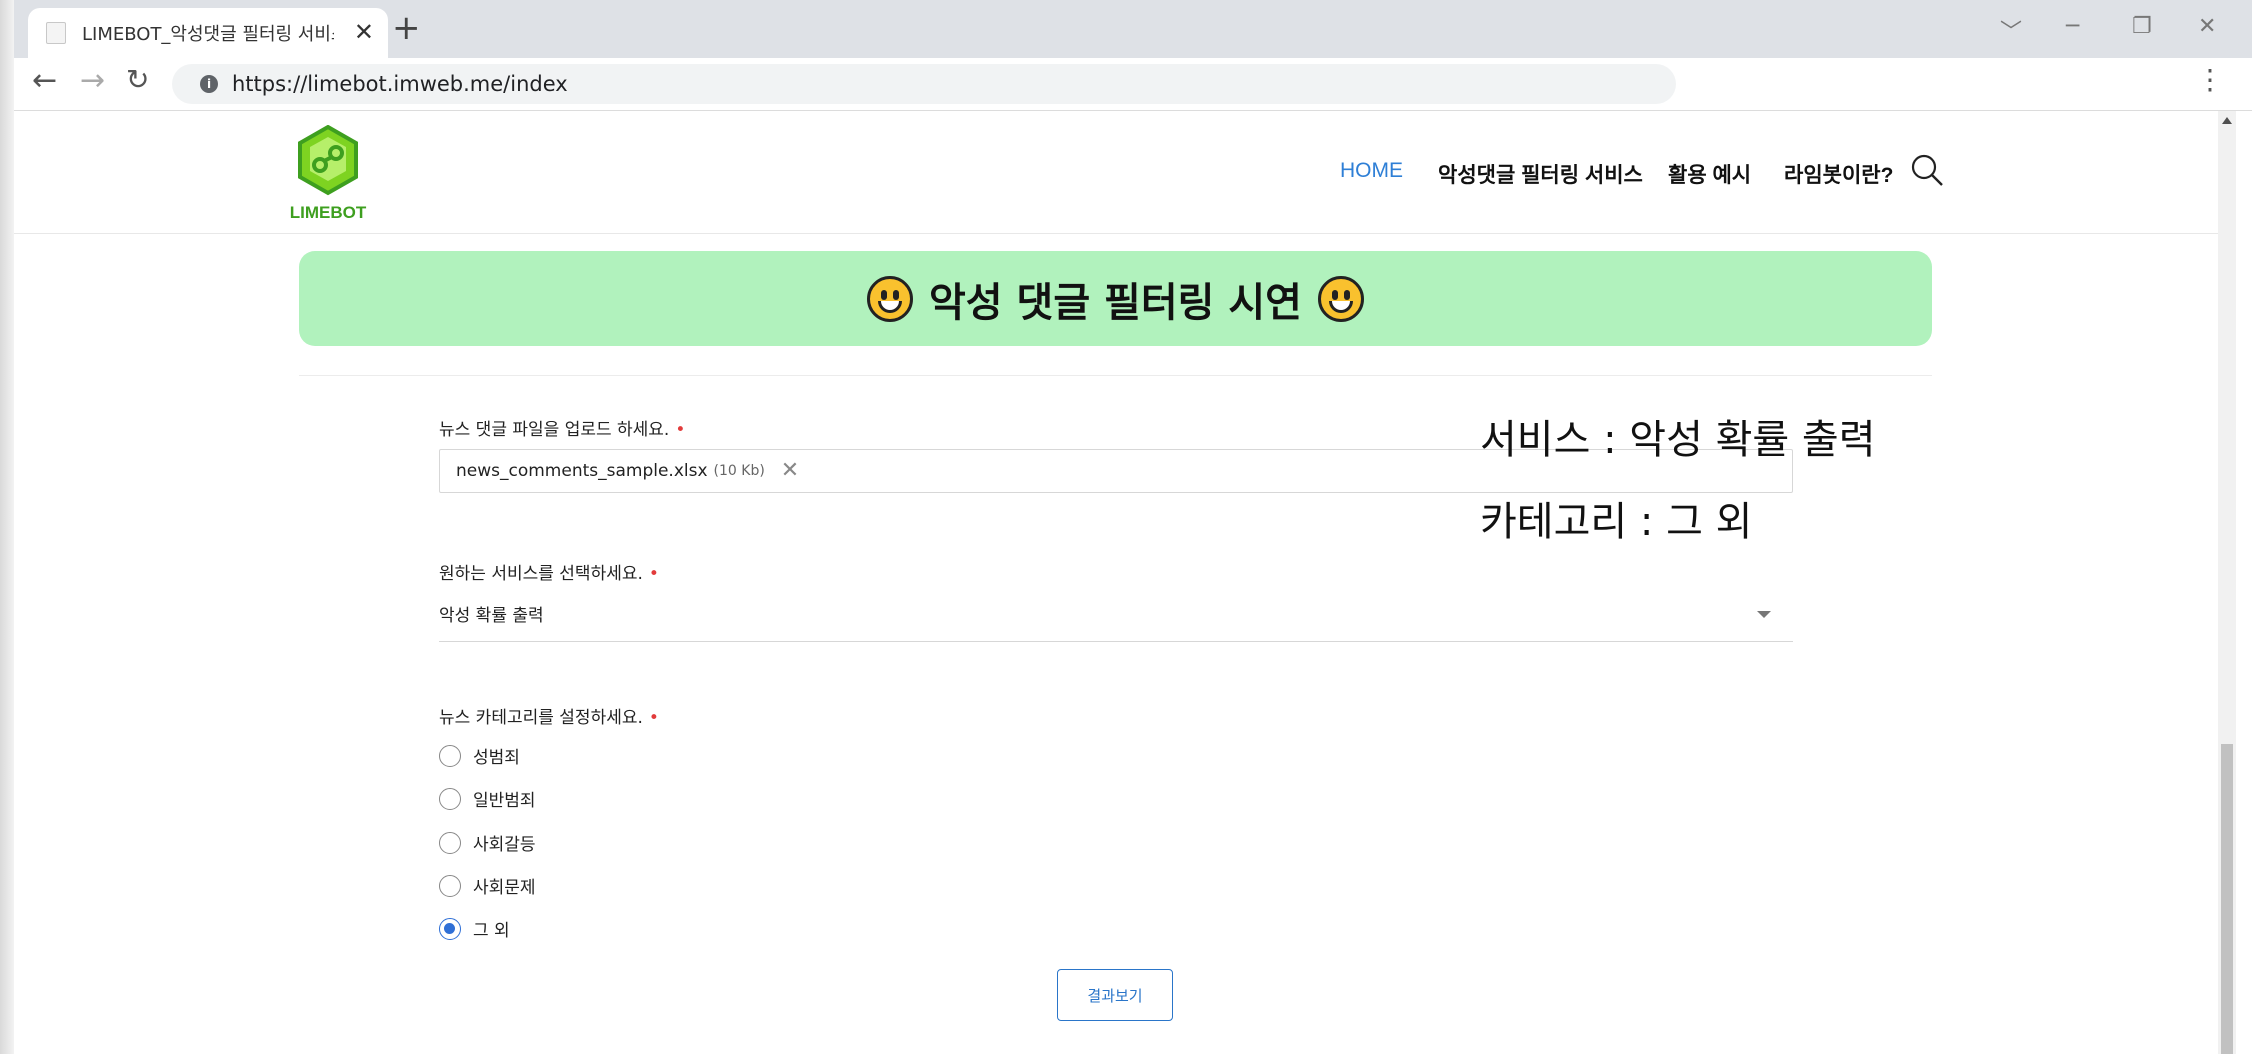 This screenshot has width=2252, height=1054. What do you see at coordinates (2227, 120) in the screenshot?
I see `scroll-up-icon` at bounding box center [2227, 120].